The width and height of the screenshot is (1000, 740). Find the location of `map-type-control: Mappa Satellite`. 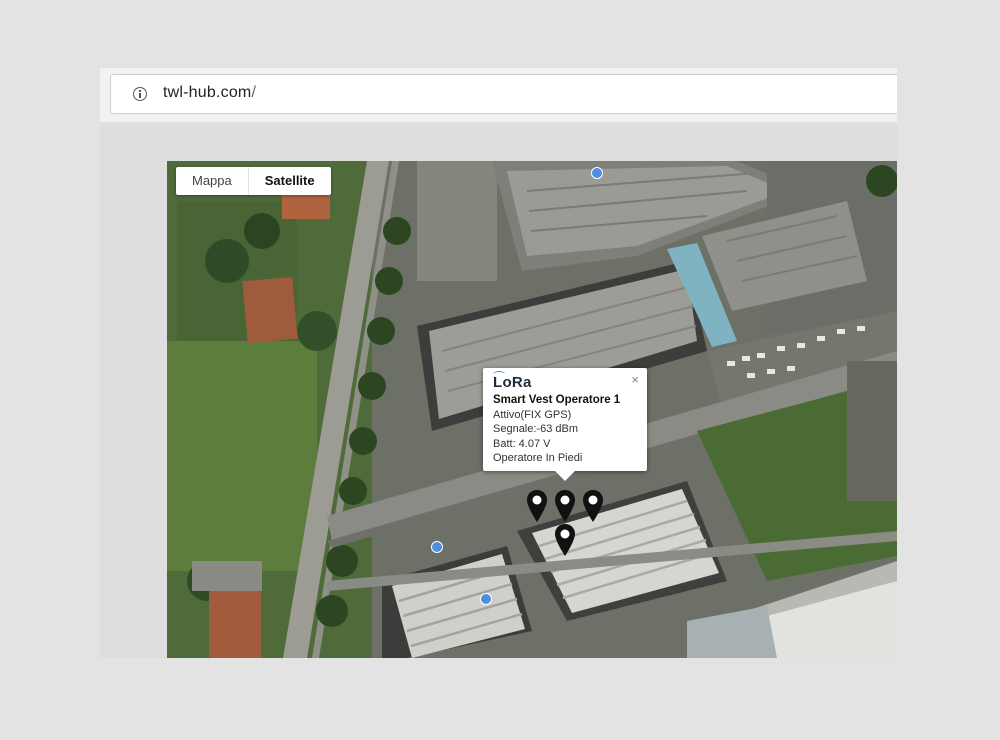

map-type-control: Mappa Satellite is located at coordinates (253, 181).